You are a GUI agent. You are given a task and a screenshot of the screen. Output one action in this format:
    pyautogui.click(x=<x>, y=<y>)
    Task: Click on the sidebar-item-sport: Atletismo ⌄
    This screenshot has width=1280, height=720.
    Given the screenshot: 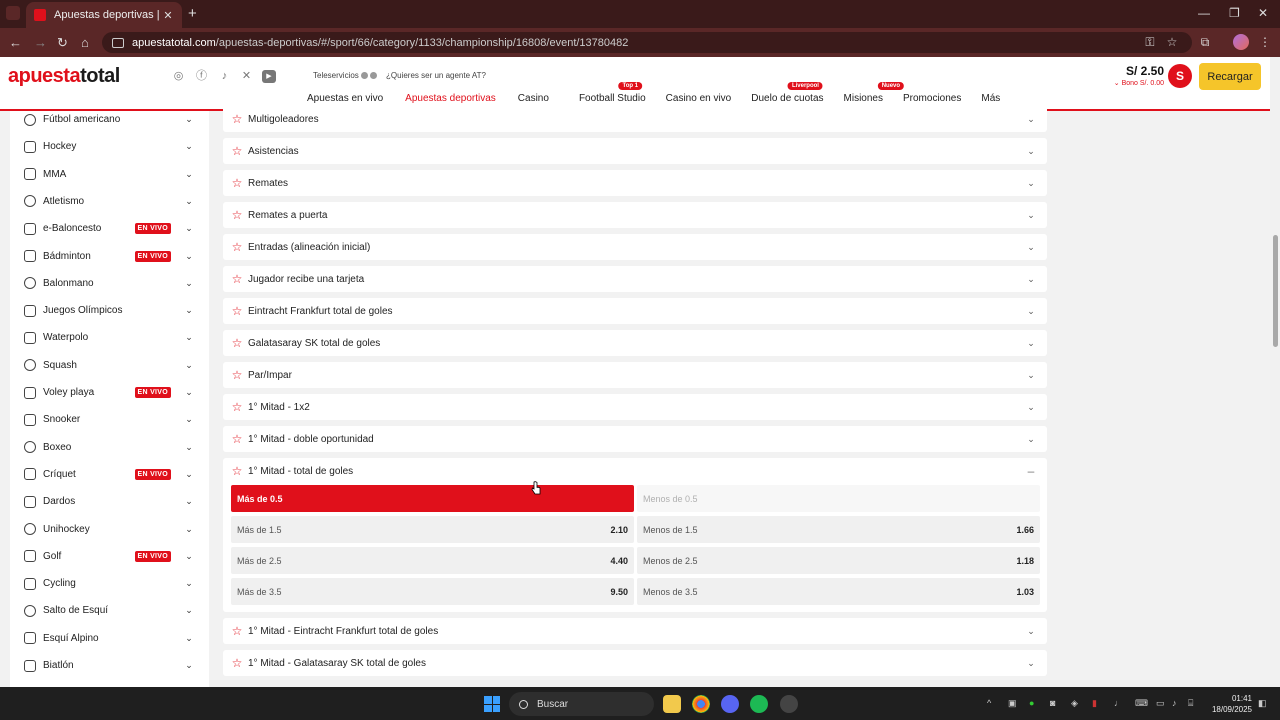 What is the action you would take?
    pyautogui.click(x=109, y=201)
    